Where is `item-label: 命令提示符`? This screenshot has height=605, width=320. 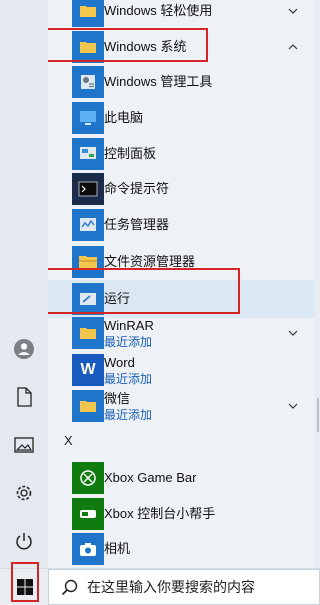
item-label: 命令提示符 is located at coordinates (137, 188).